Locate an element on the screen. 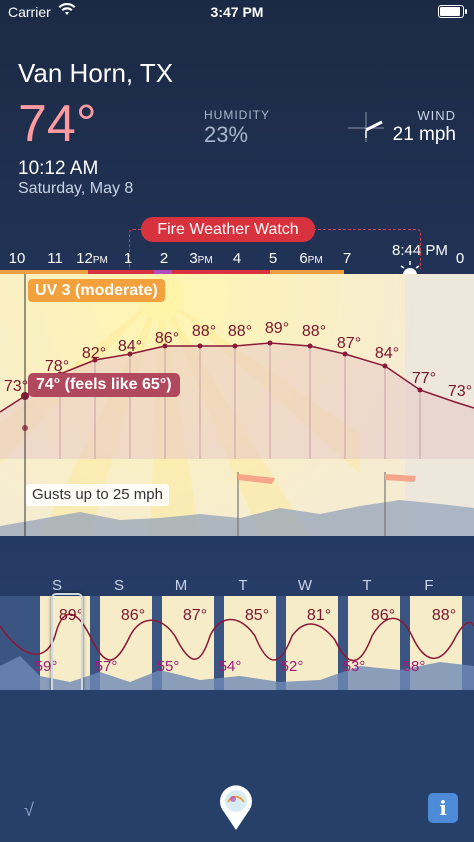  humidity-value: 23% is located at coordinates (226, 134).